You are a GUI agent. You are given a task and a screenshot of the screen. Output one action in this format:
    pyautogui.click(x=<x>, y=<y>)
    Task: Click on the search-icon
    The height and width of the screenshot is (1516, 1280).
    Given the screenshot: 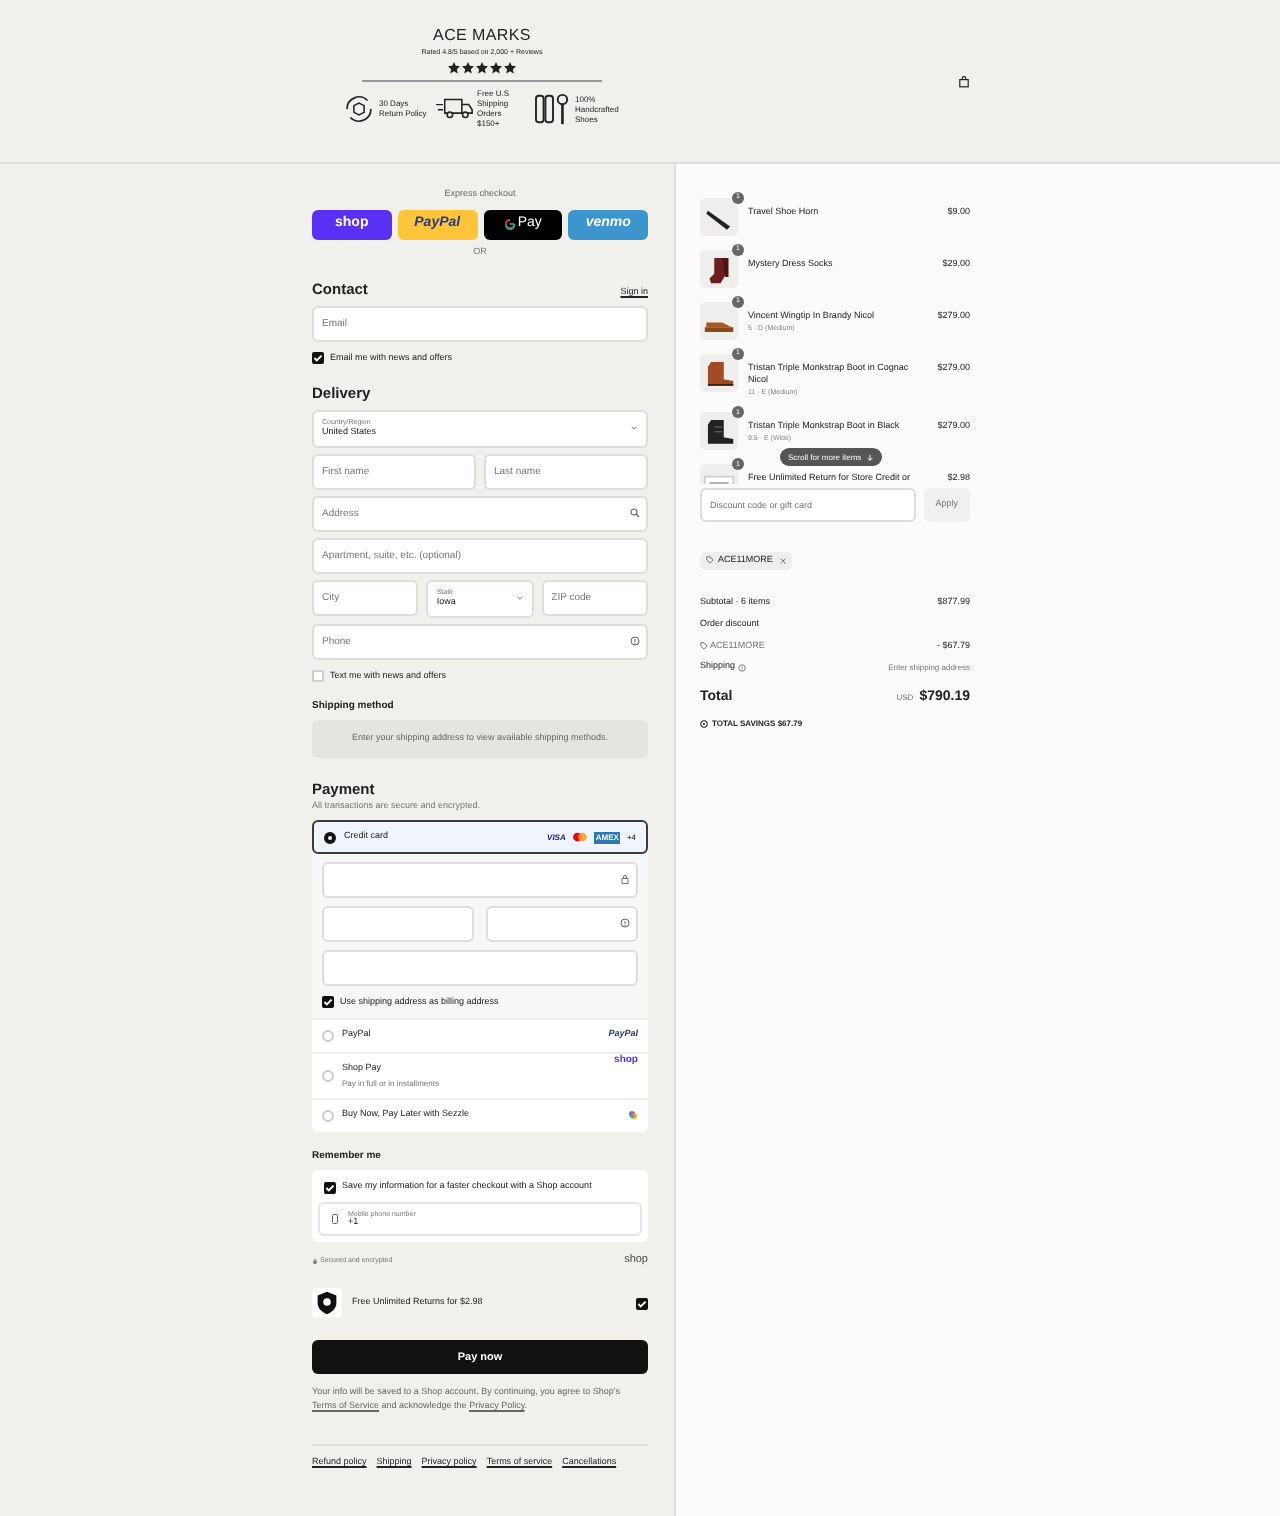 What is the action you would take?
    pyautogui.click(x=635, y=512)
    